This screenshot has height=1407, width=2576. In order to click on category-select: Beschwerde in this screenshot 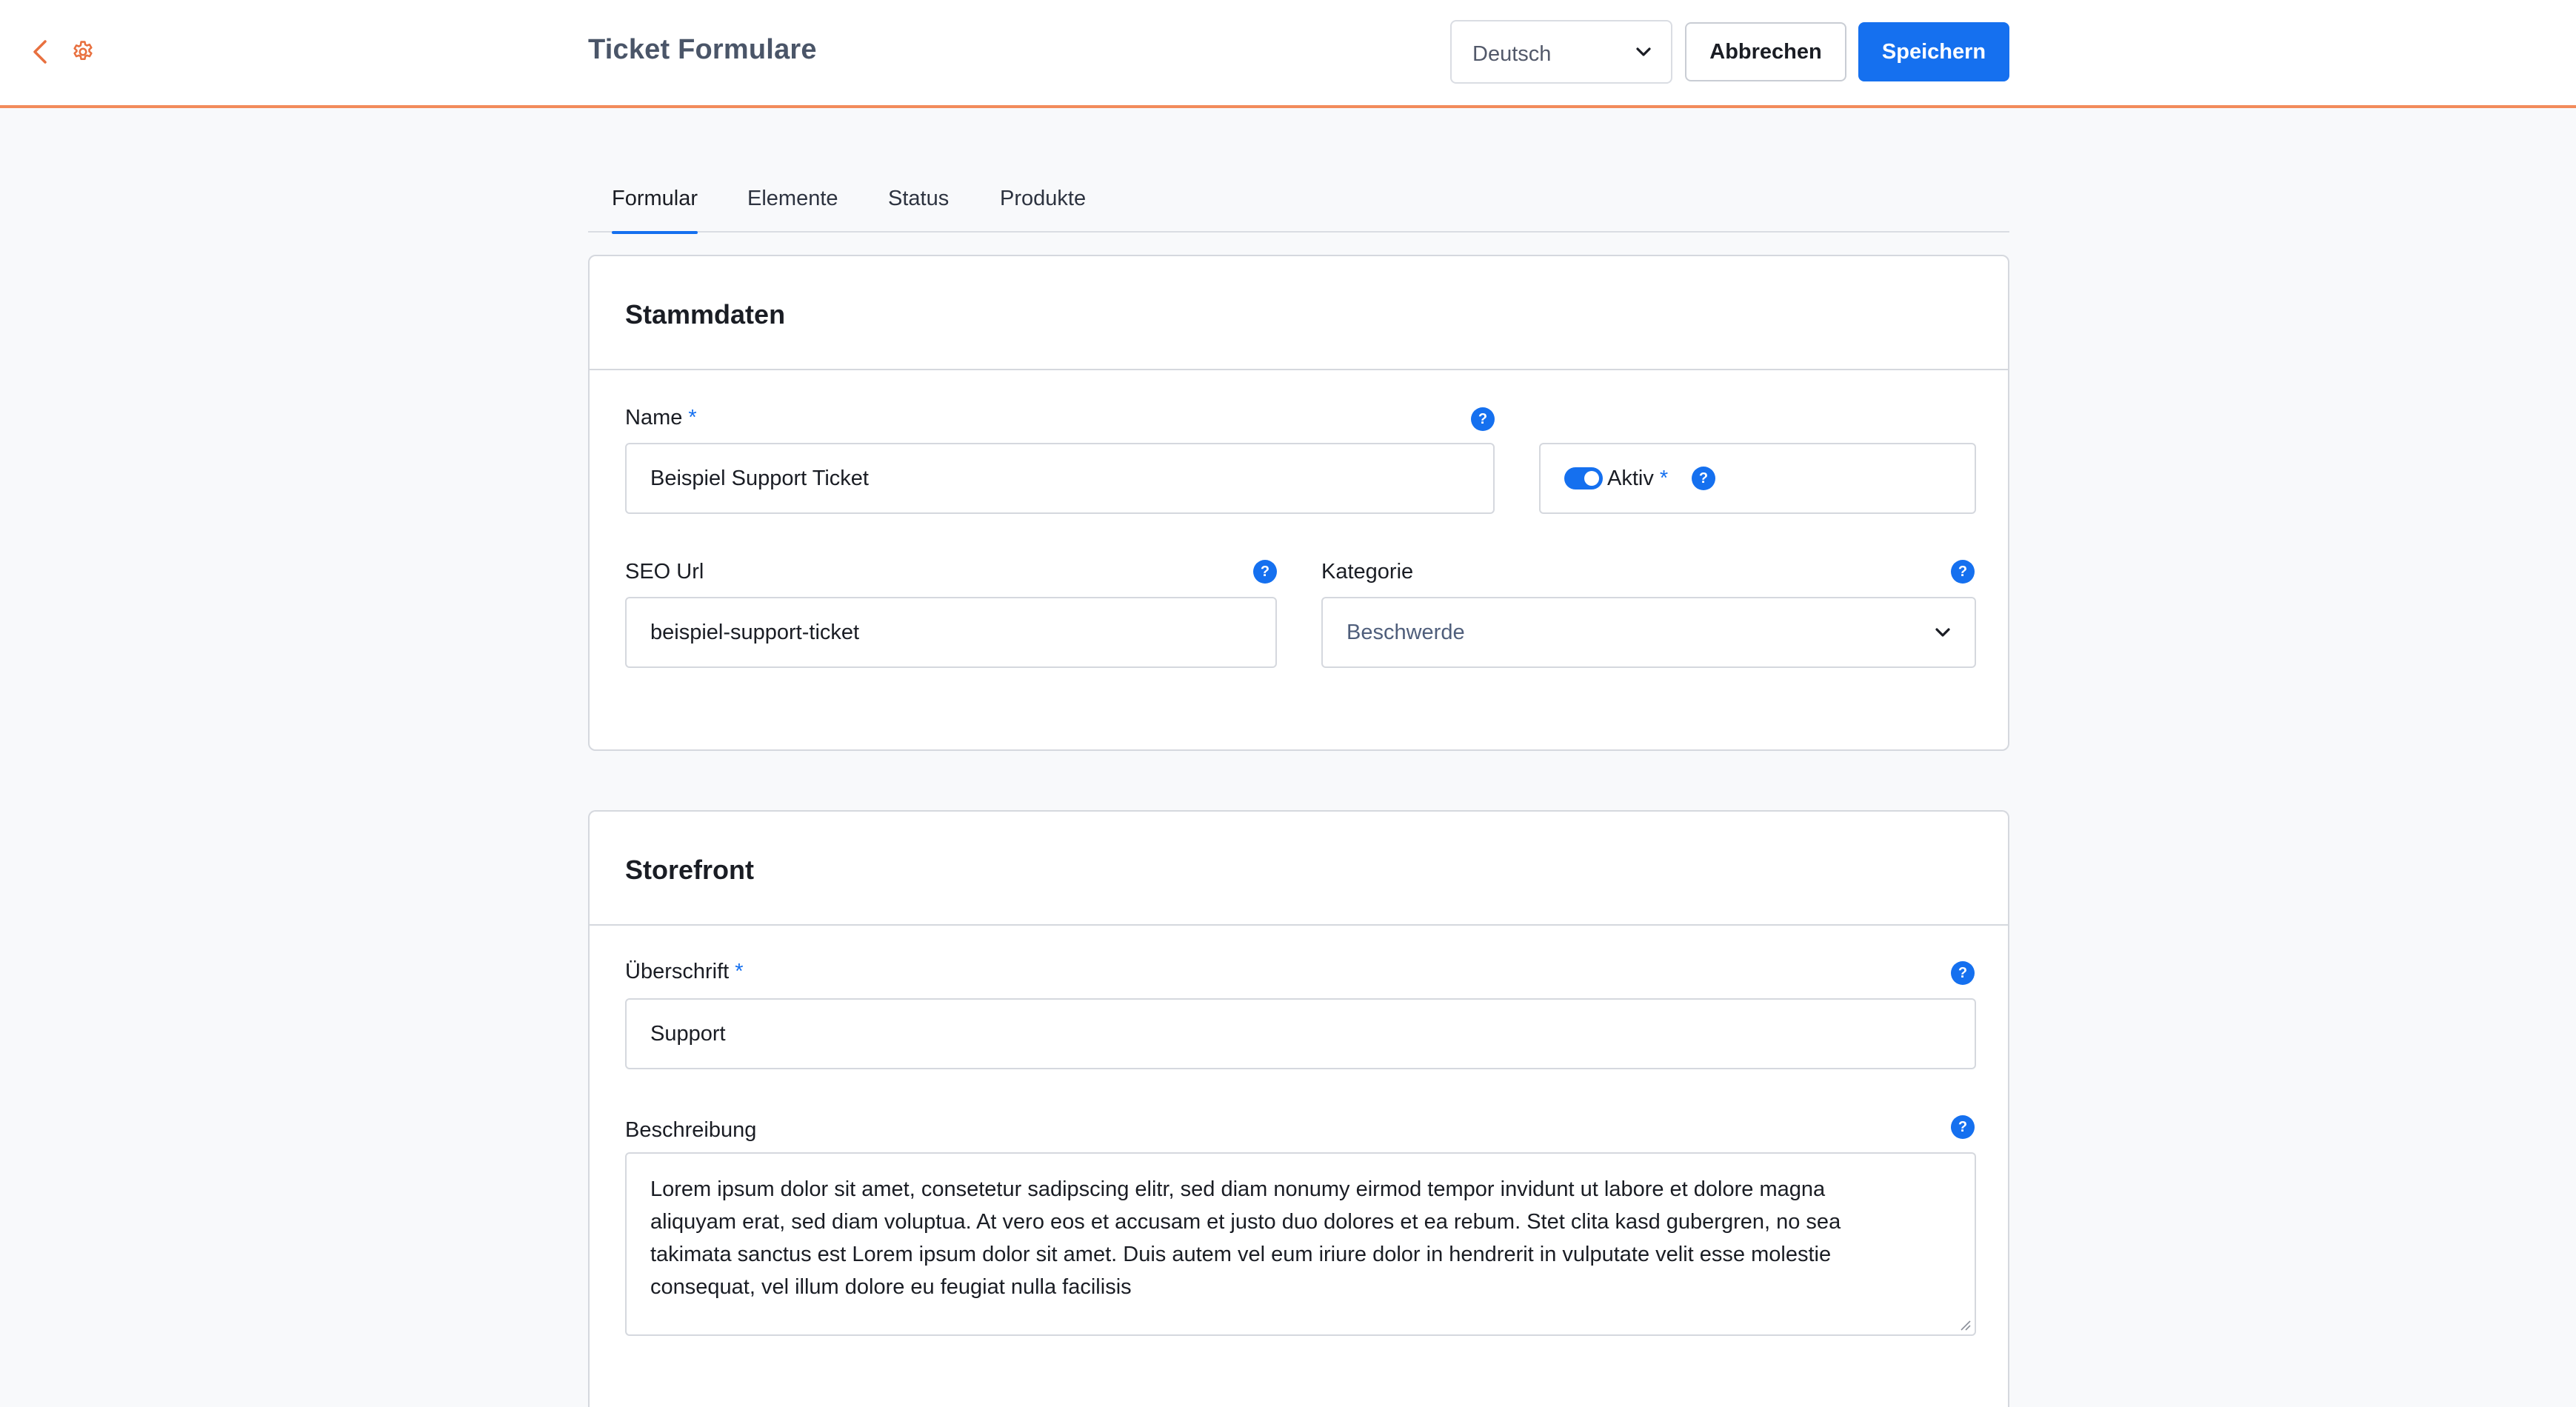, I will do `click(1648, 632)`.